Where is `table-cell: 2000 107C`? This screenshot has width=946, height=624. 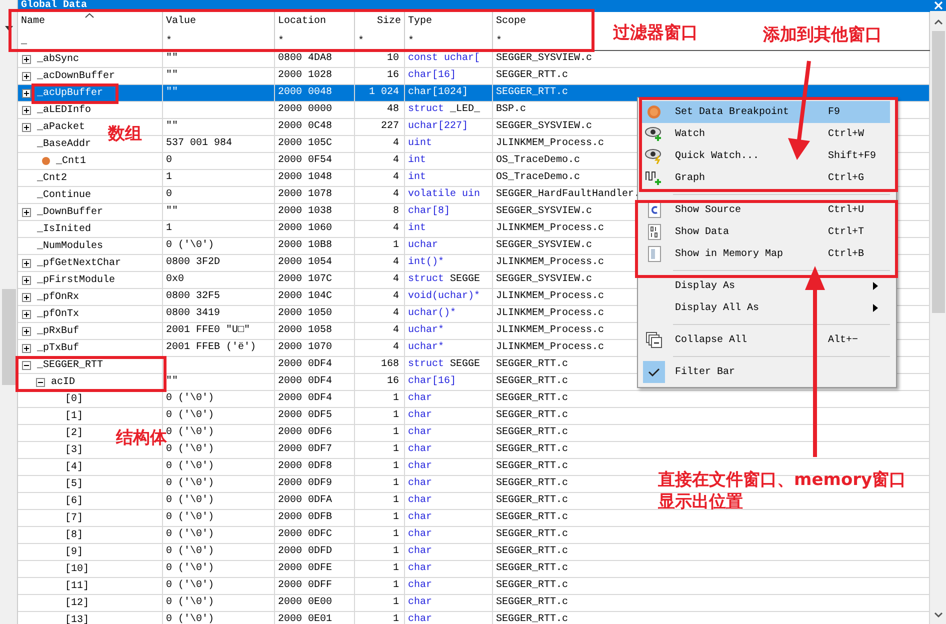
table-cell: 2000 107C is located at coordinates (305, 279).